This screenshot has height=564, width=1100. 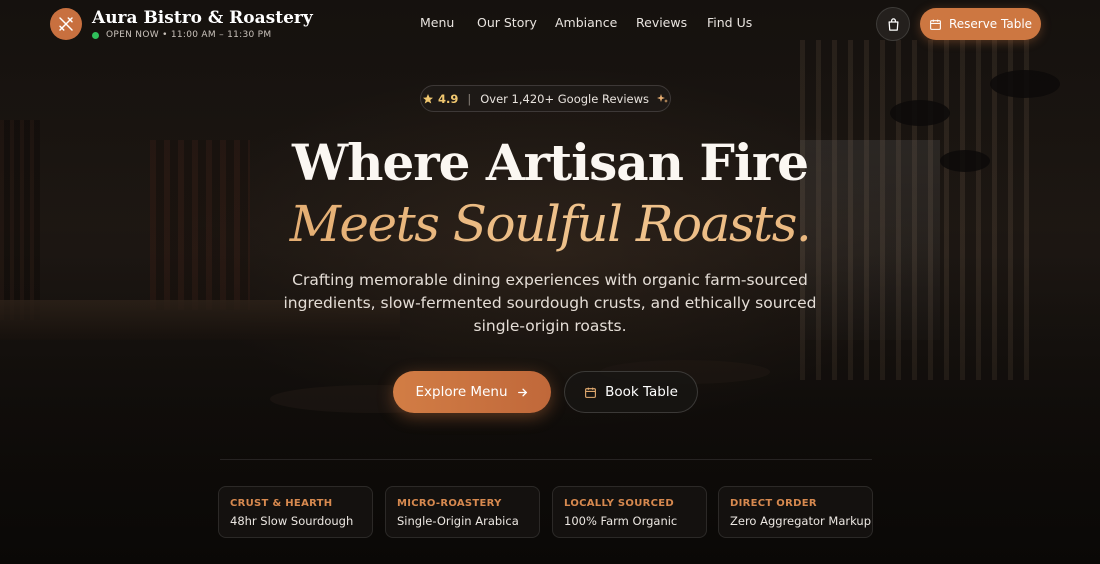 What do you see at coordinates (795, 512) in the screenshot?
I see `feature-card: DIRECT ORDER Zero Aggregator Markup` at bounding box center [795, 512].